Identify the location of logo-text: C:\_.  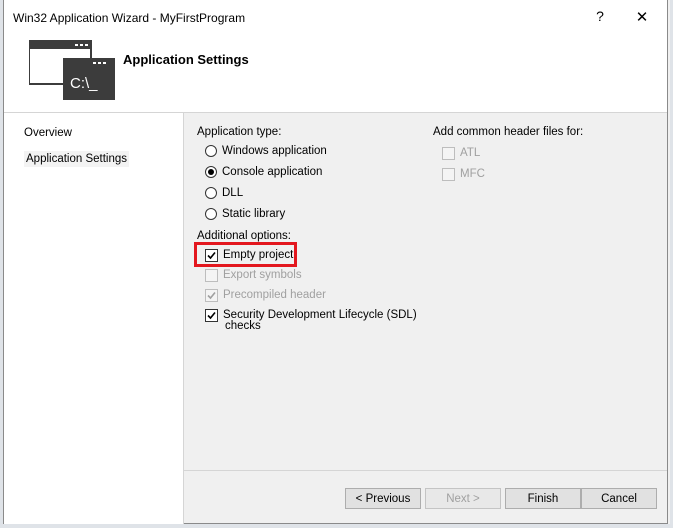
(84, 83).